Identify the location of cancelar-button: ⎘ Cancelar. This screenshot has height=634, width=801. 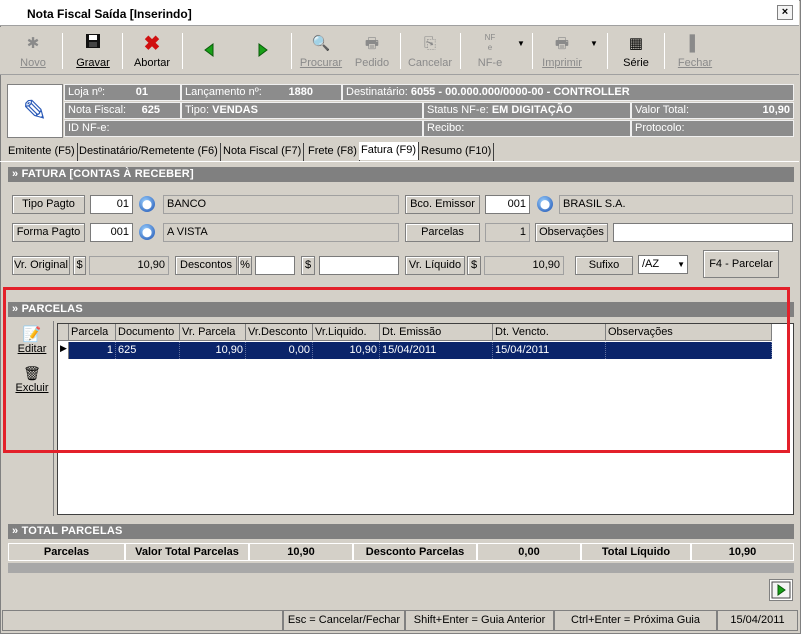
(430, 51).